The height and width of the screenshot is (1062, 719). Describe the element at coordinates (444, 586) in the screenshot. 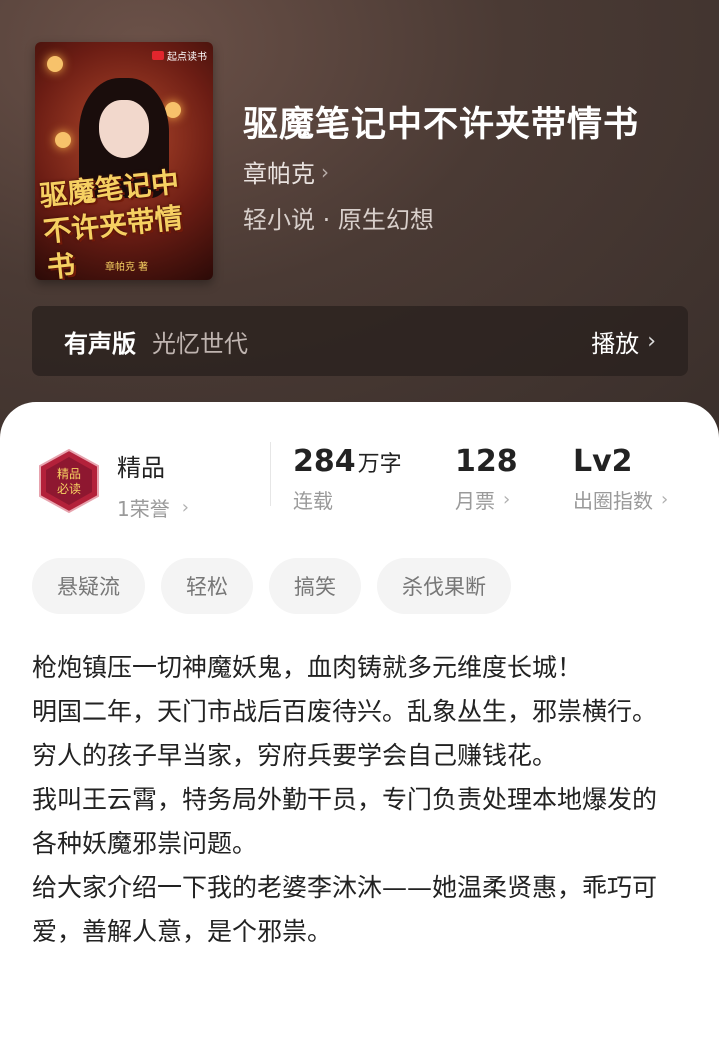

I see `tag-chip: 杀伐果断` at that location.